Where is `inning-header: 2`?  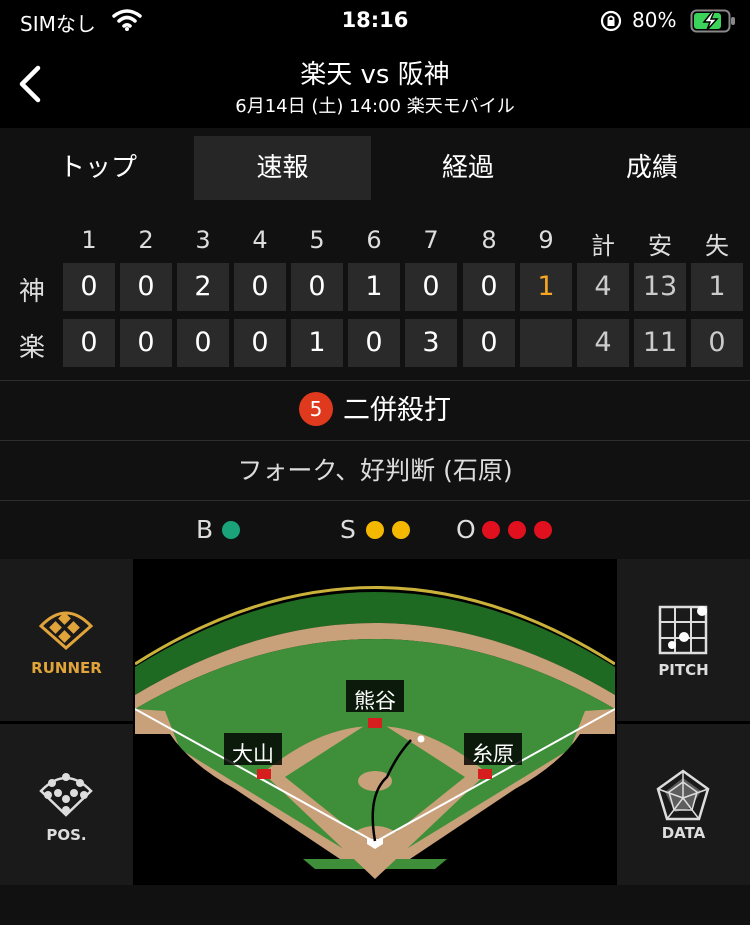 inning-header: 2 is located at coordinates (146, 240).